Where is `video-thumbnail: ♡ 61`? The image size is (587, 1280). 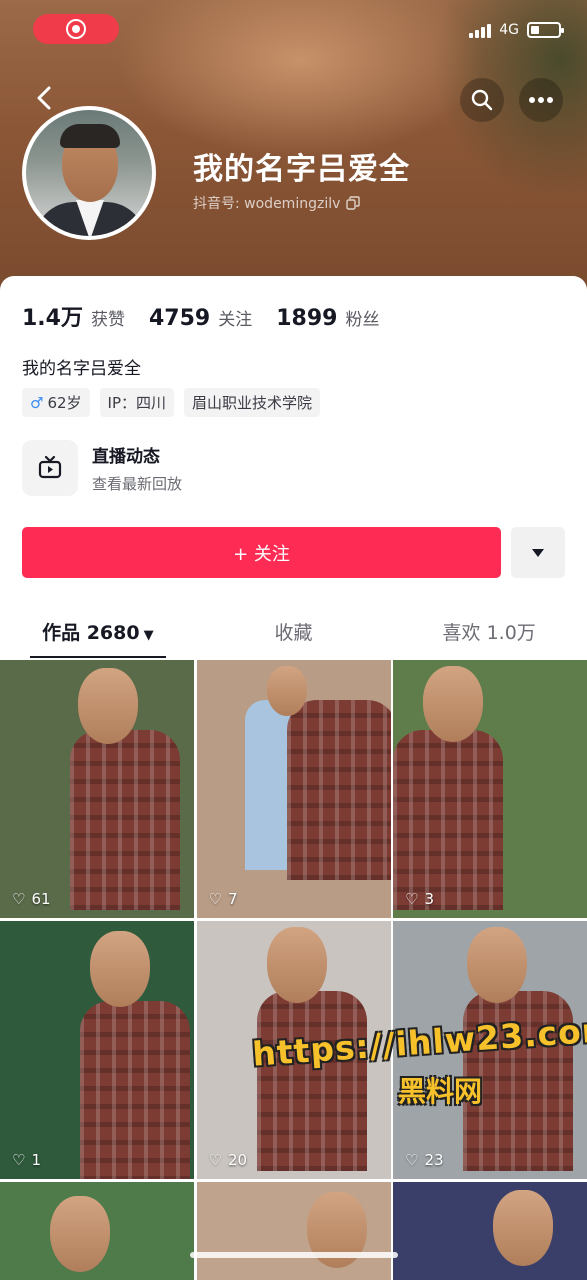
video-thumbnail: ♡ 61 is located at coordinates (97, 789).